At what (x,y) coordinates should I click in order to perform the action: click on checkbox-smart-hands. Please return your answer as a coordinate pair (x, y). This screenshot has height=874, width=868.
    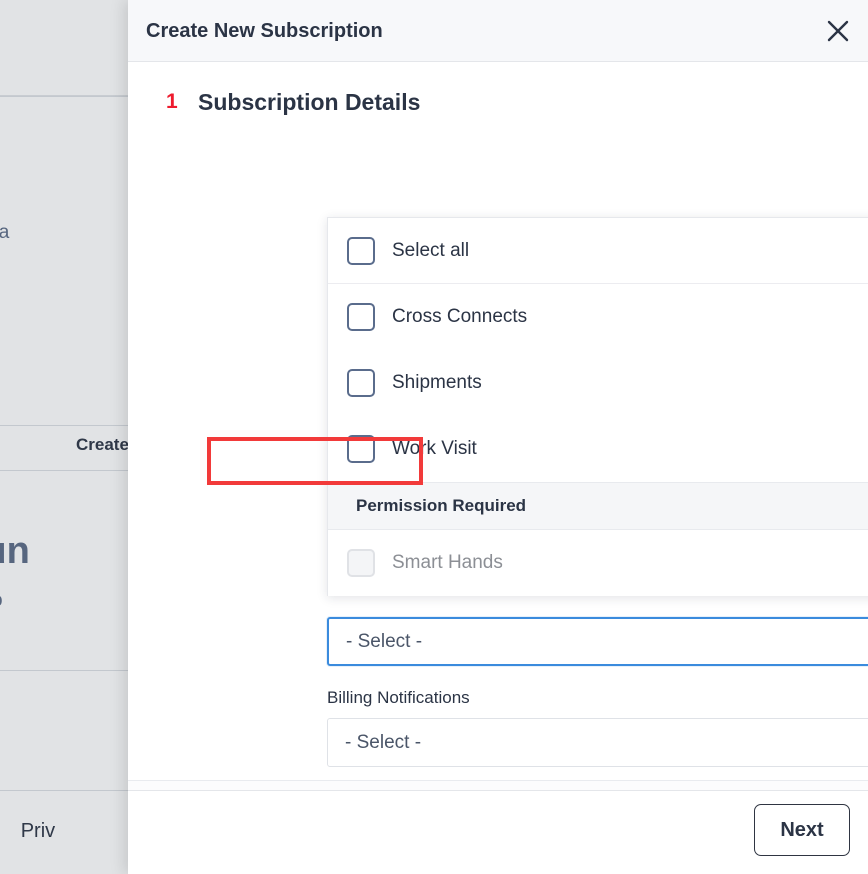
    Looking at the image, I should click on (361, 563).